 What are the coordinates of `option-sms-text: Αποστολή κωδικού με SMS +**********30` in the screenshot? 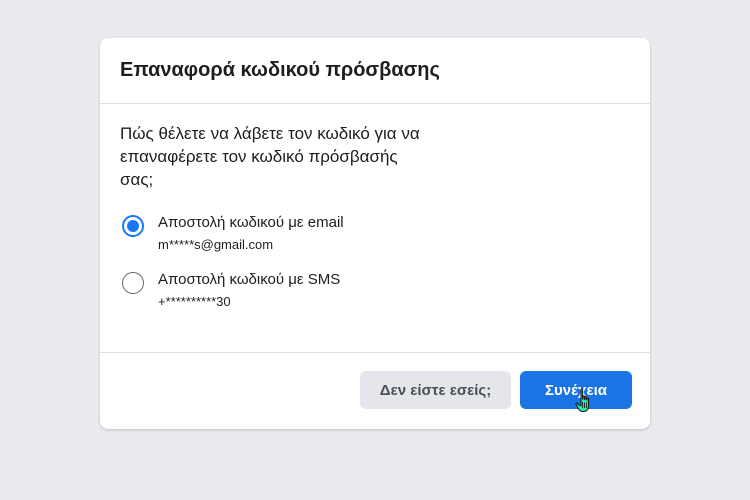 It's located at (249, 290).